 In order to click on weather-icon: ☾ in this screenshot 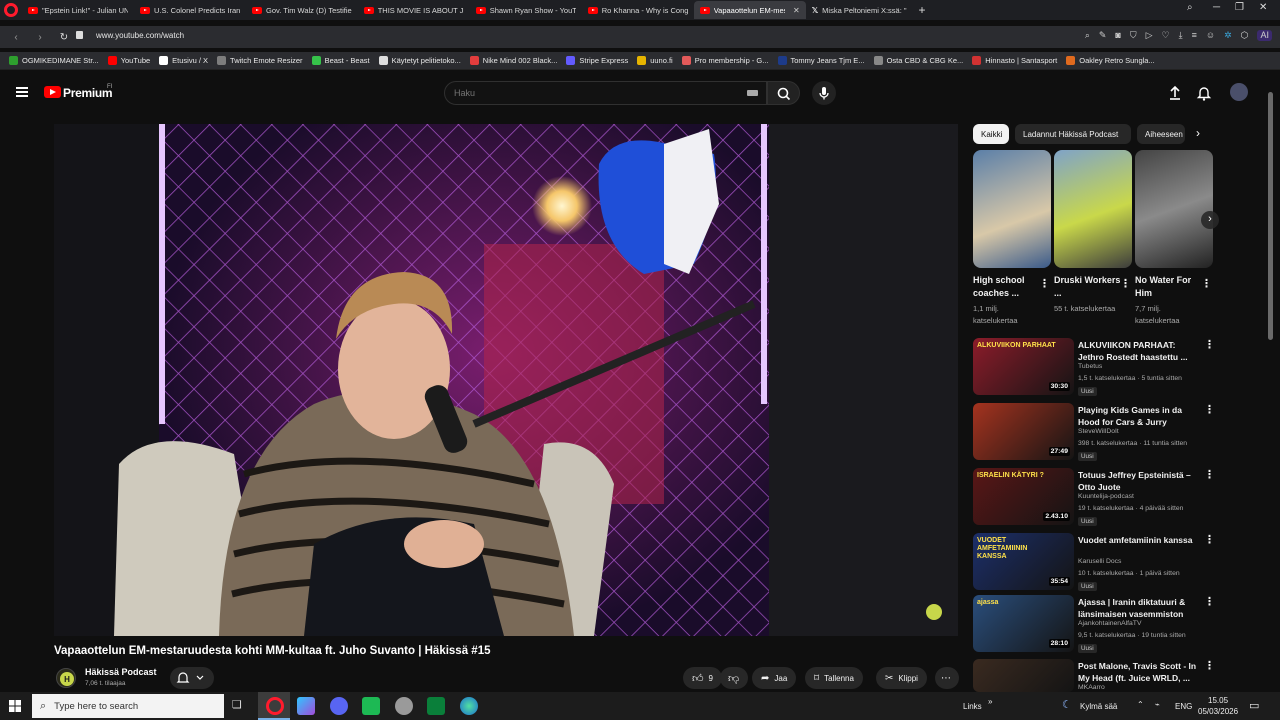, I will do `click(1067, 704)`.